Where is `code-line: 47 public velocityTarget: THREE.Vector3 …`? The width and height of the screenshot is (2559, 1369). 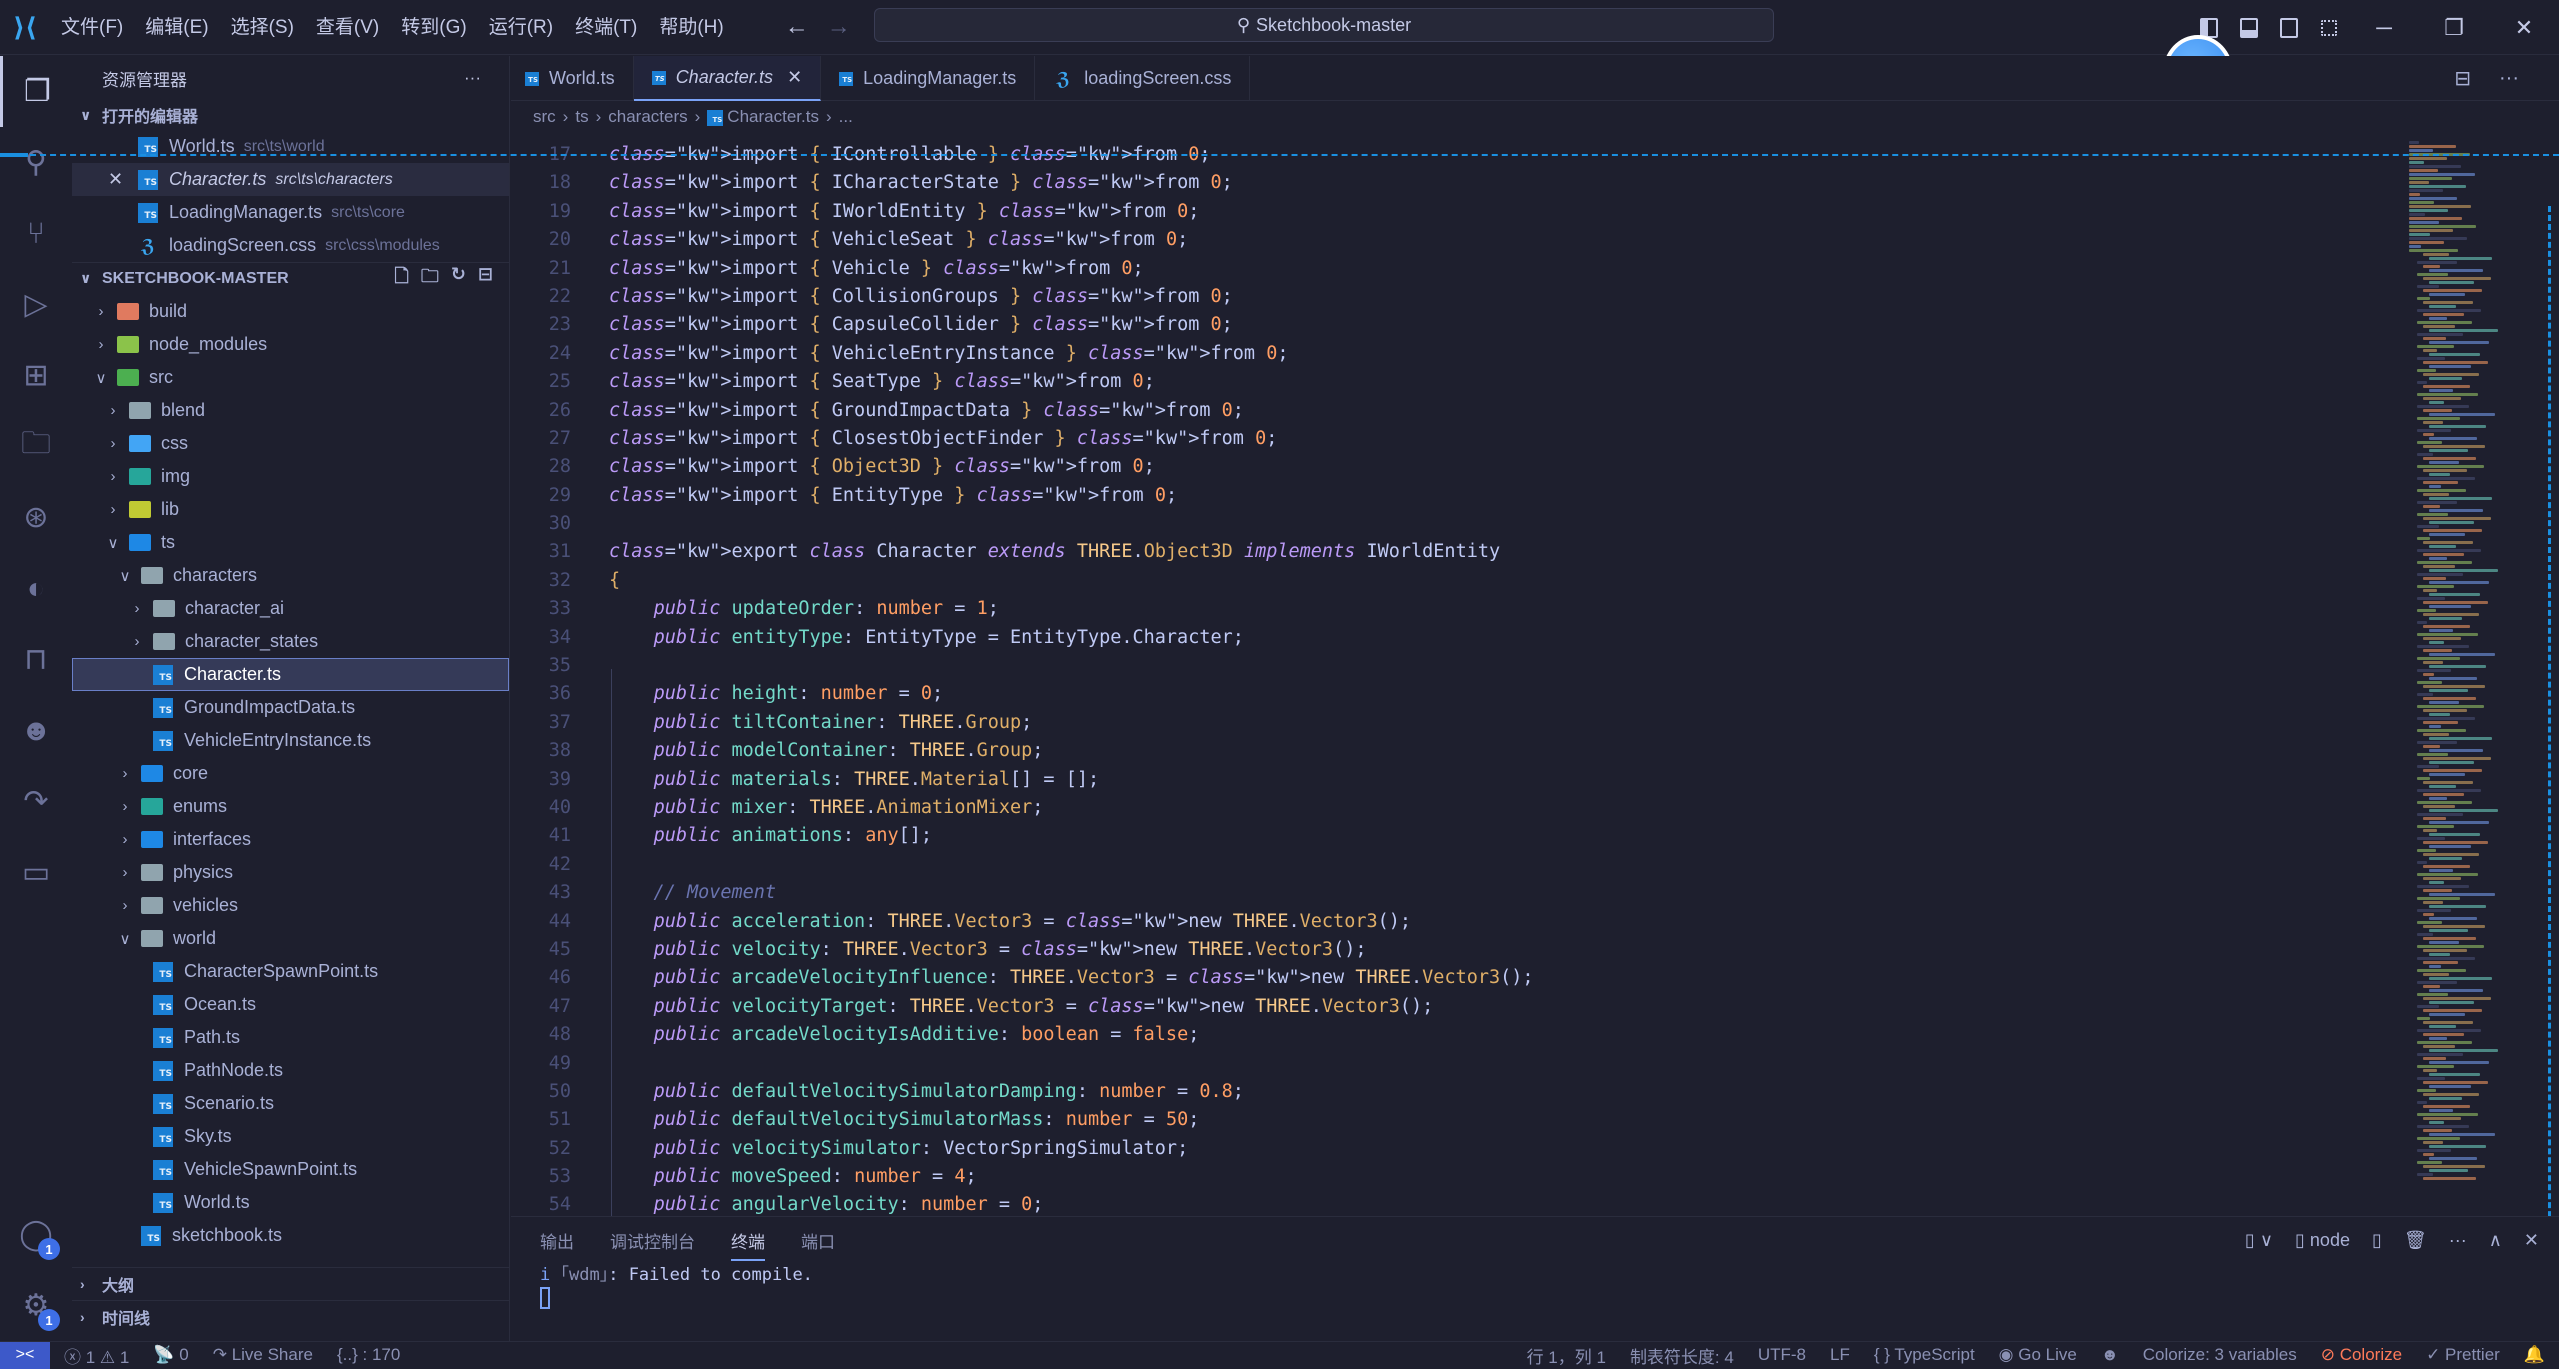 code-line: 47 public velocityTarget: THREE.Vector3 … is located at coordinates (1466, 1007).